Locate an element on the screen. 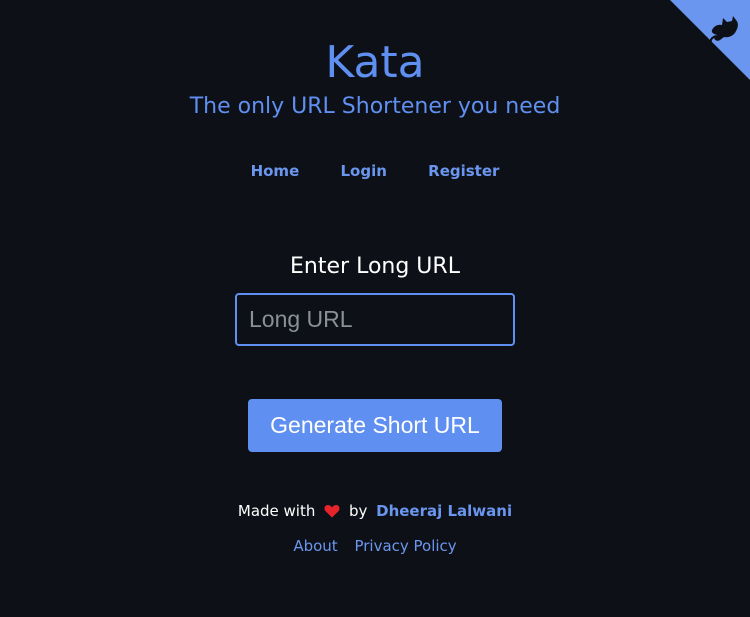 The image size is (750, 617). page-subtitle: The only URL Shortener you need is located at coordinates (375, 106).